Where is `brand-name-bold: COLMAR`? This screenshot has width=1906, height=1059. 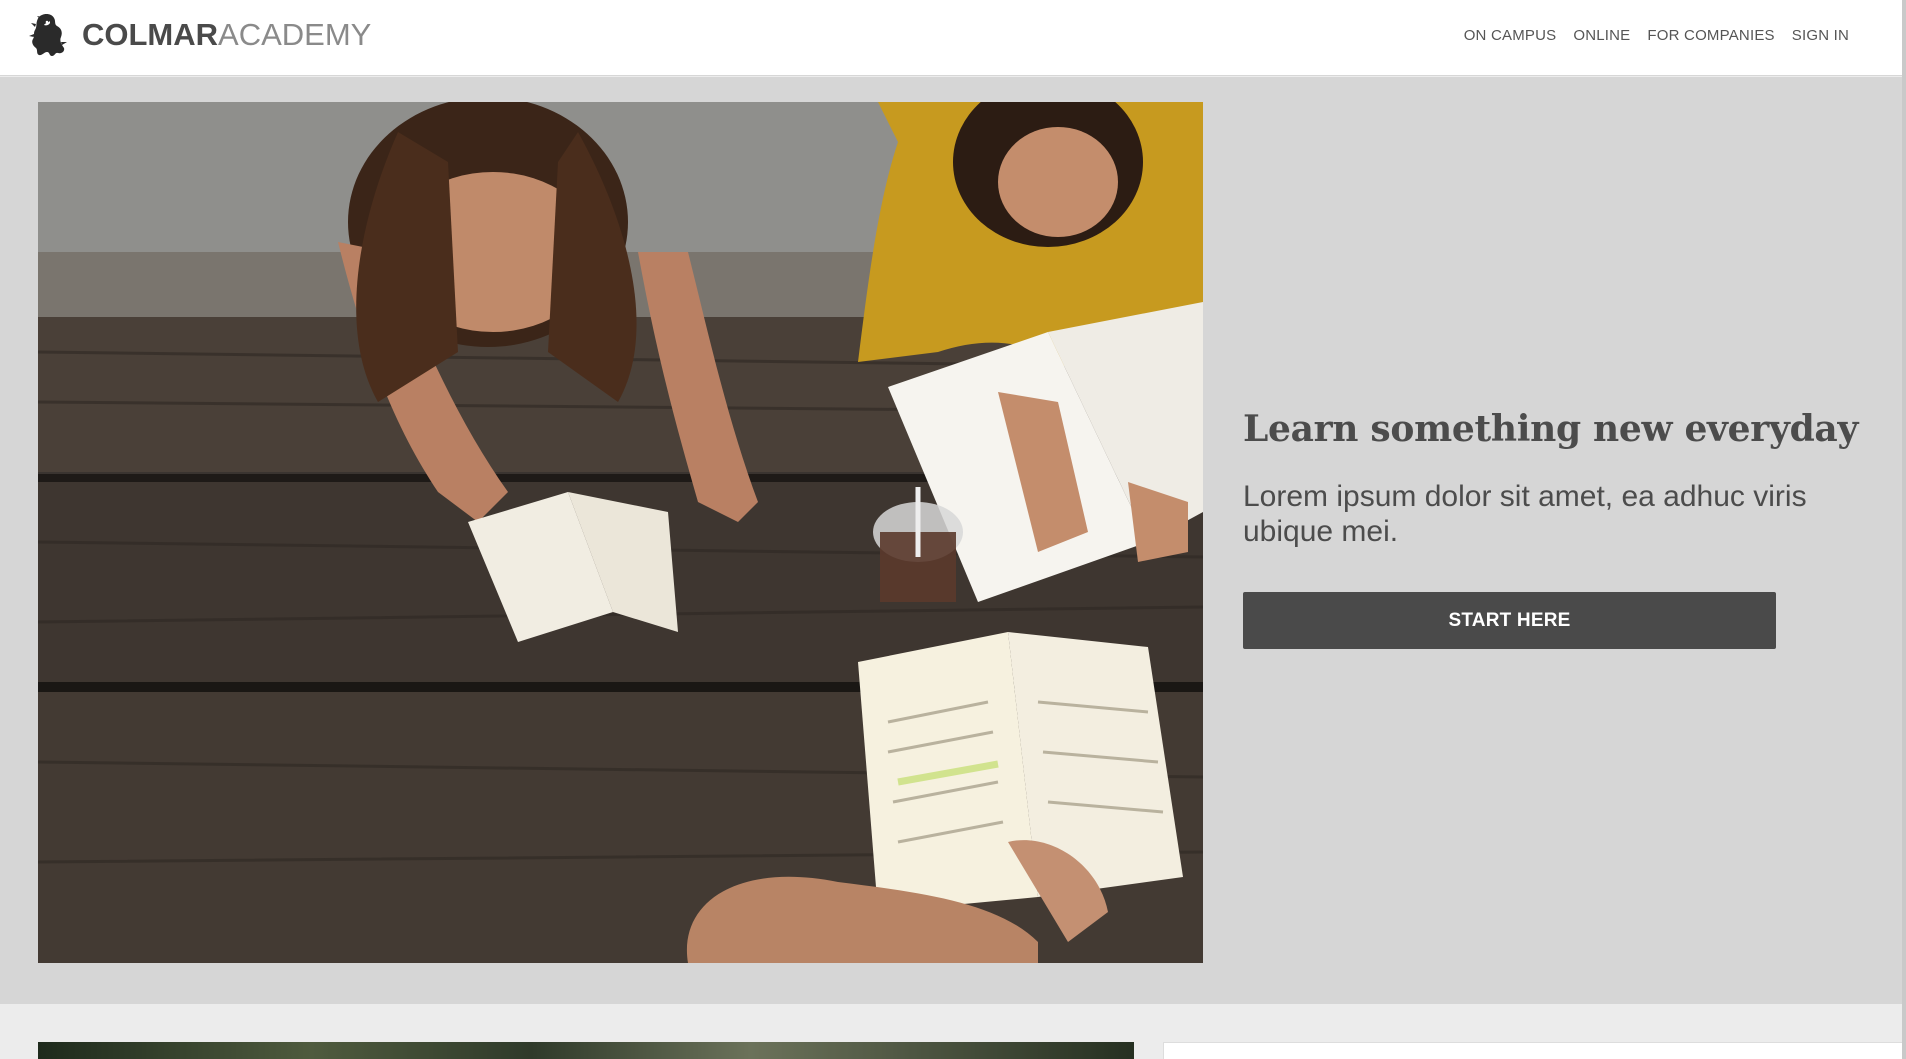
brand-name-bold: COLMAR is located at coordinates (150, 34).